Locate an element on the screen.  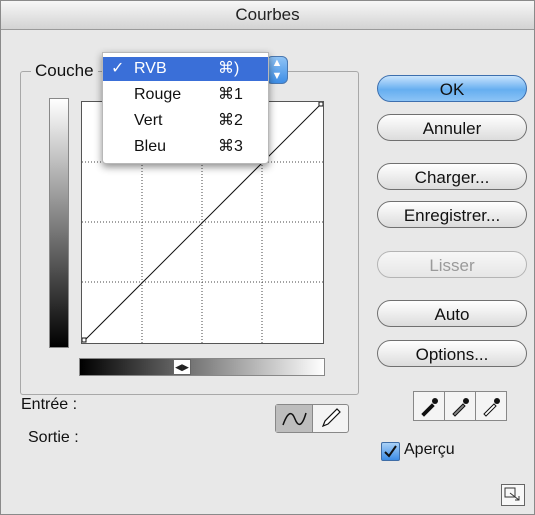
input-label: Entrée : is located at coordinates (49, 404).